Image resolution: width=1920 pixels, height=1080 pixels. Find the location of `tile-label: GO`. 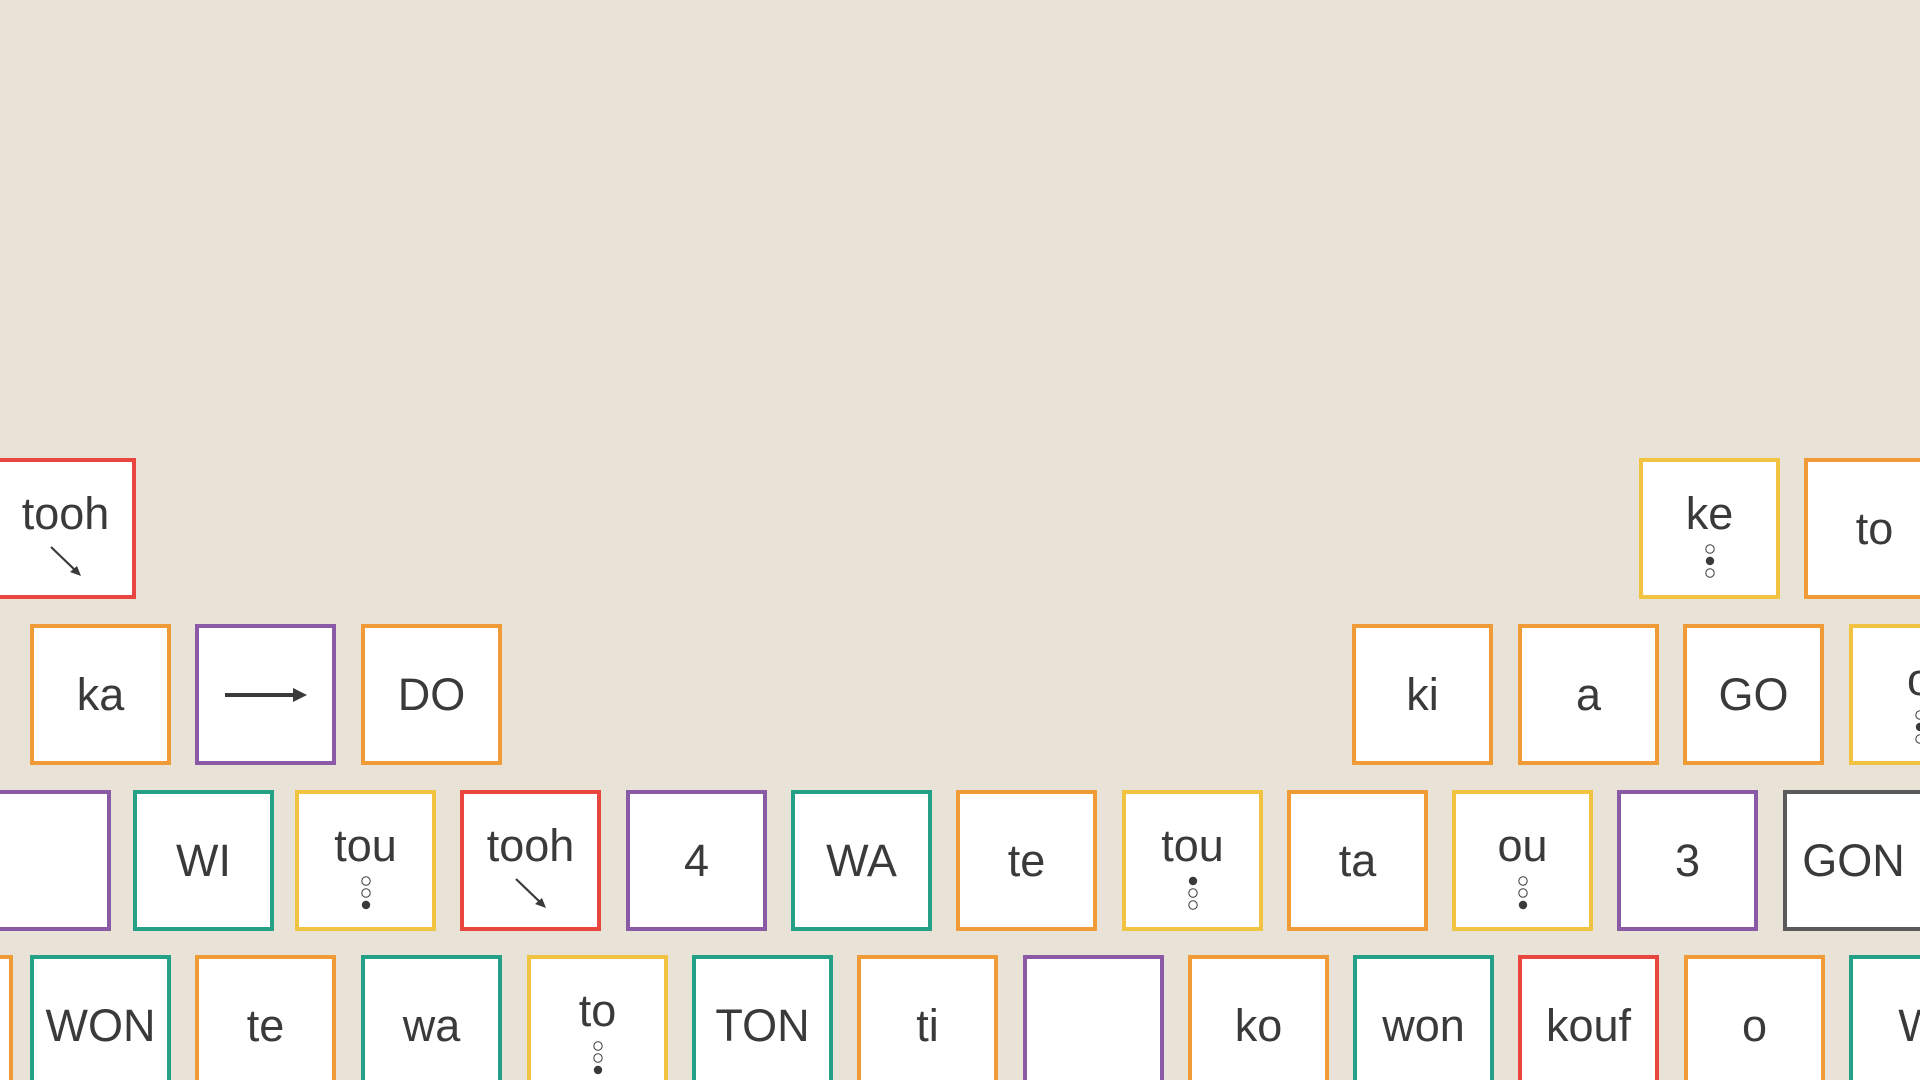

tile-label: GO is located at coordinates (1753, 694).